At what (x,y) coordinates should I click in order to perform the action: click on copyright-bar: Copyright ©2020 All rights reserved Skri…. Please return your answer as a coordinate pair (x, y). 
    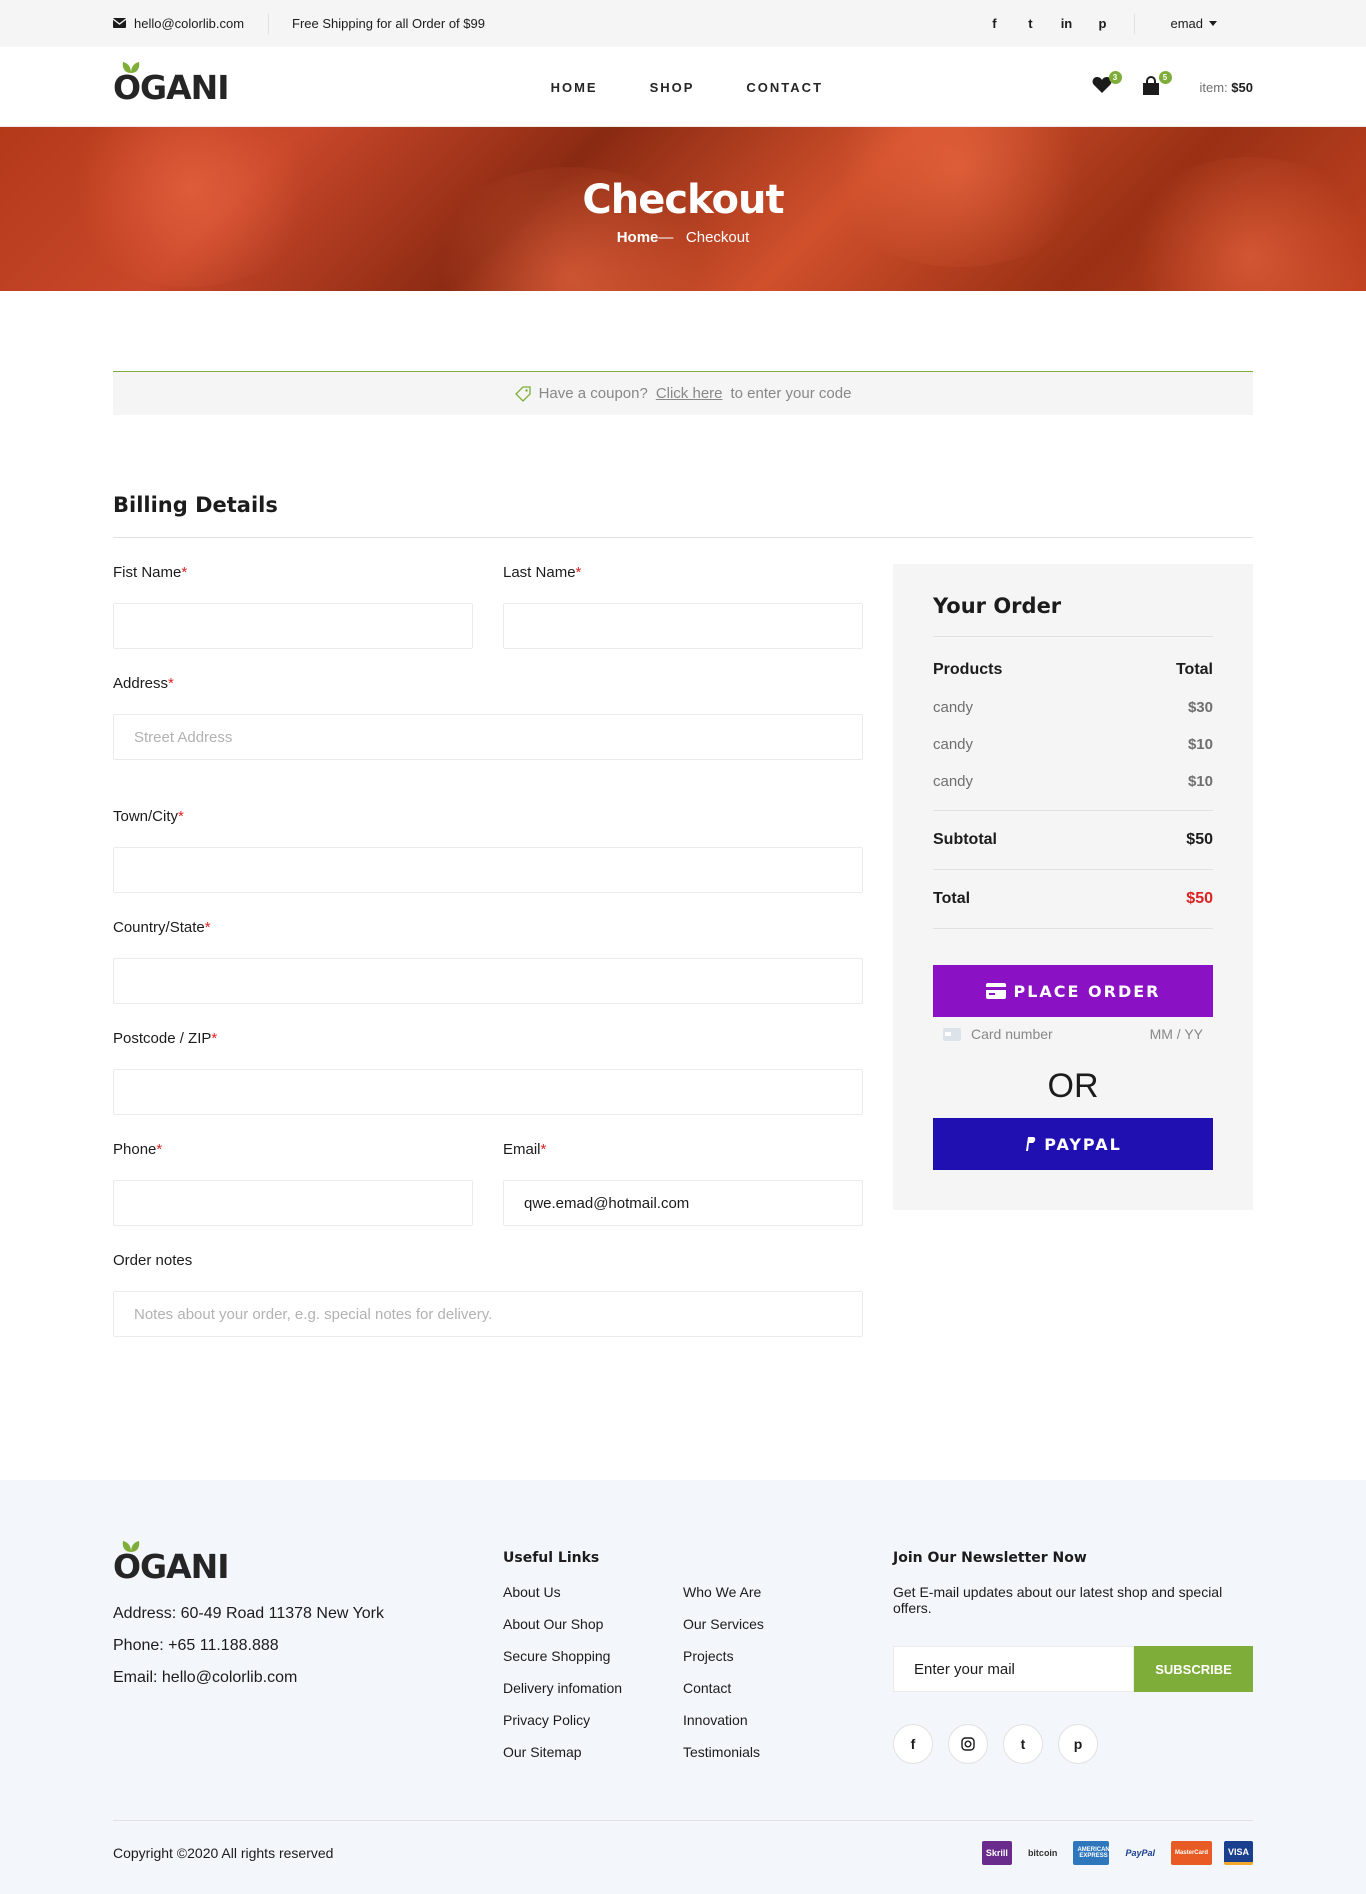
    Looking at the image, I should click on (683, 1842).